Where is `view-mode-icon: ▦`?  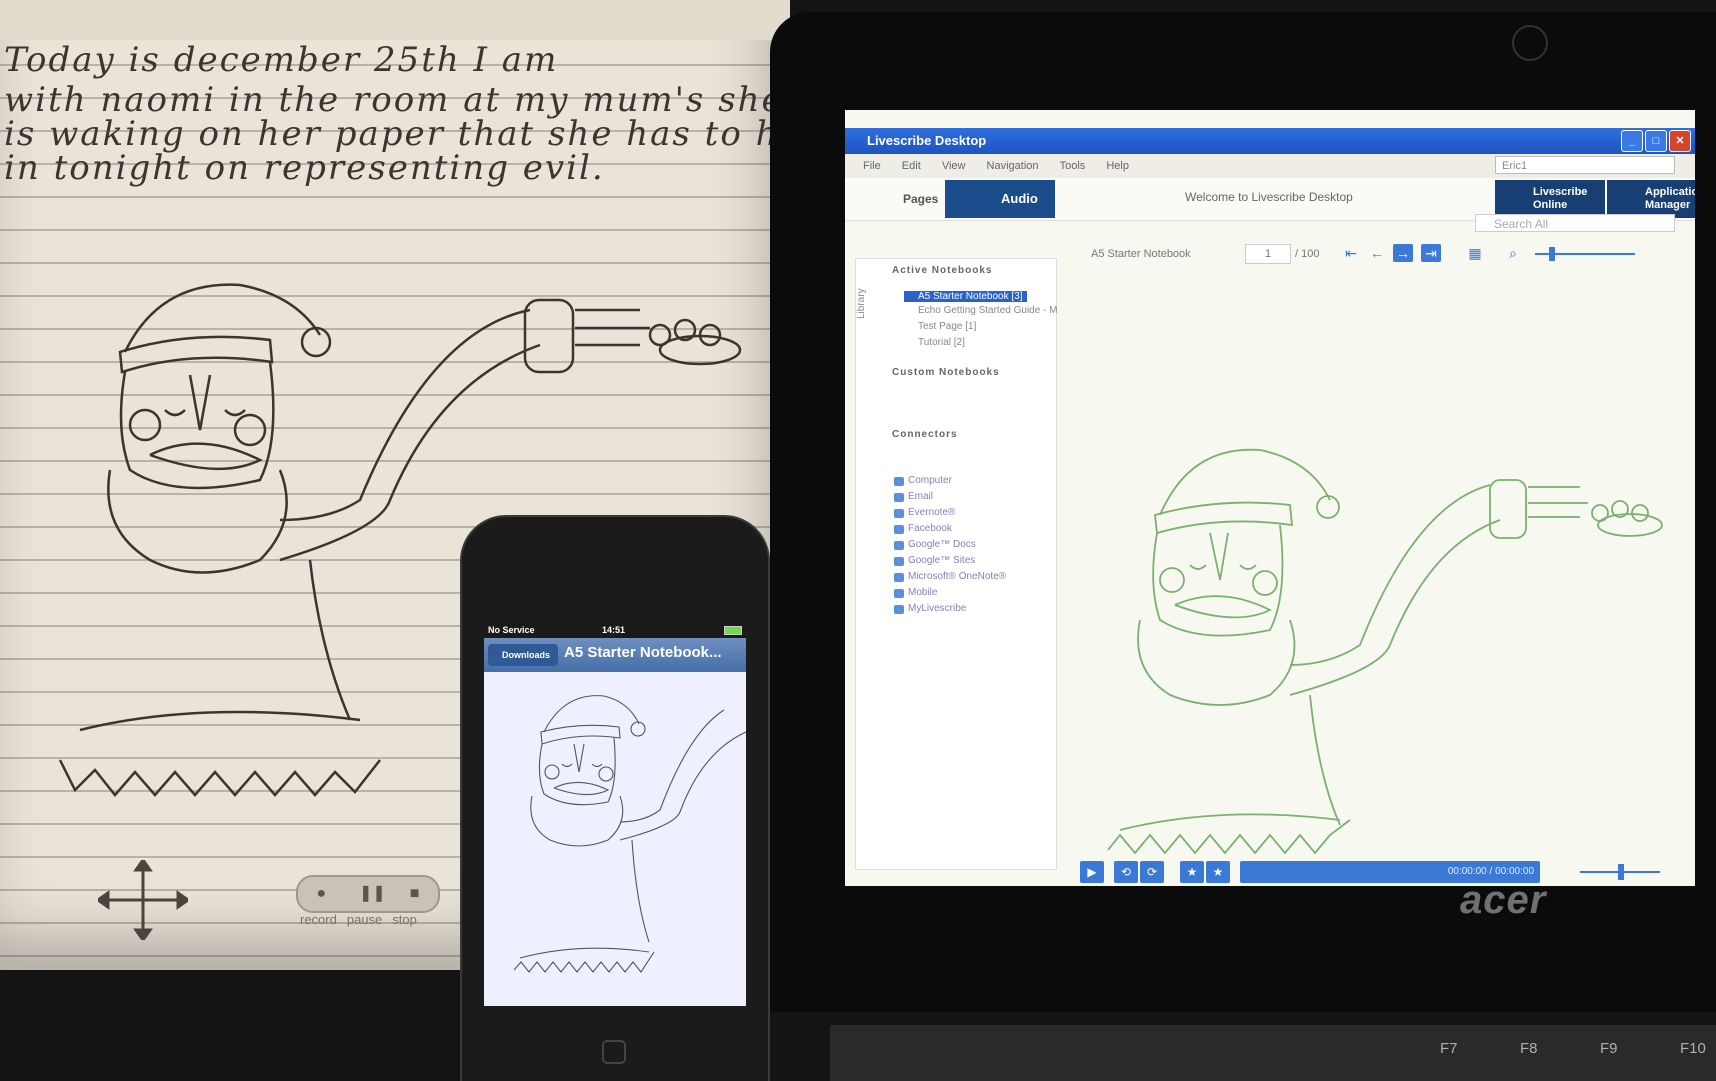 view-mode-icon: ▦ is located at coordinates (1475, 253).